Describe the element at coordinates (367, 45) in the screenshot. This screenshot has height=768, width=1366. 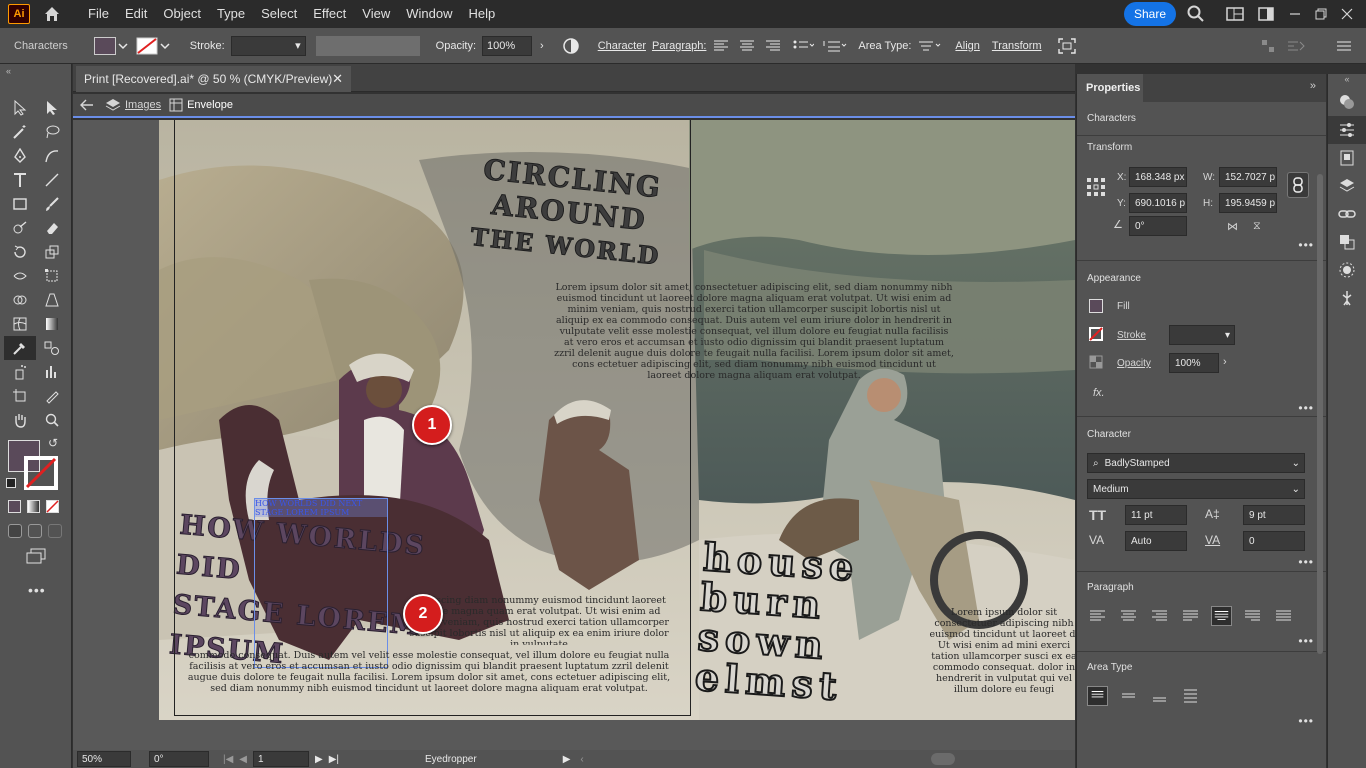
I see `variable-width-dropdown` at that location.